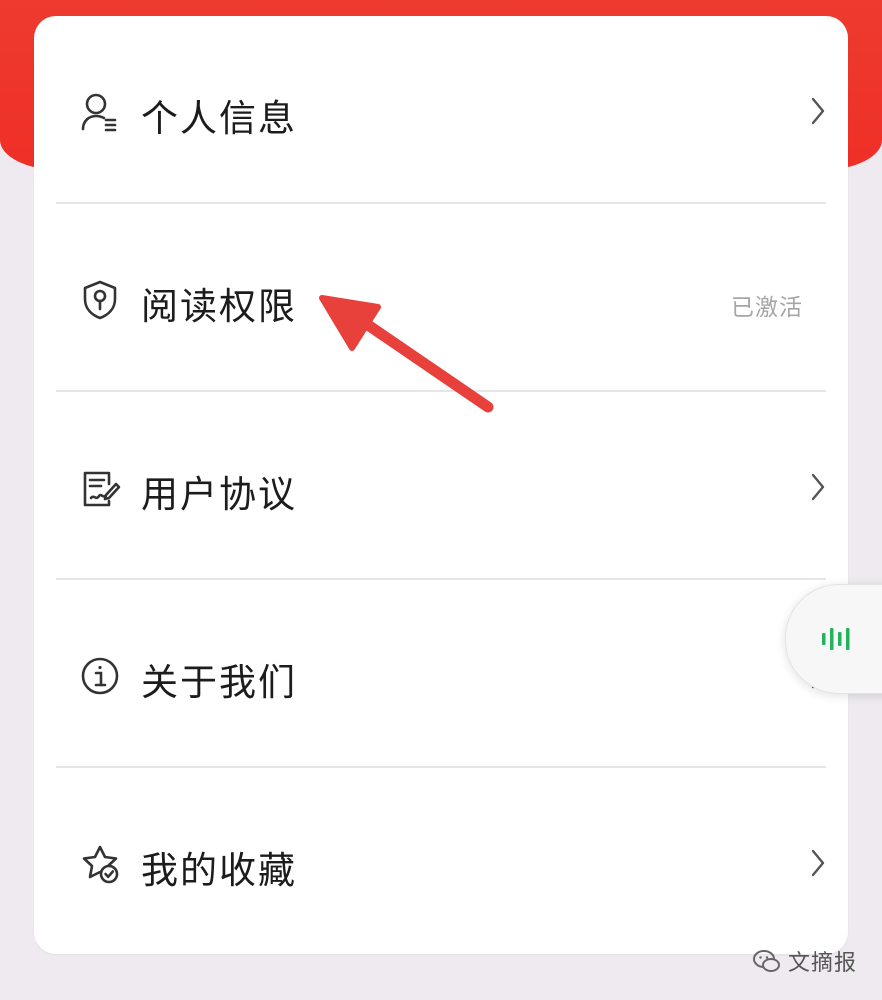 The image size is (882, 1000). Describe the element at coordinates (219, 494) in the screenshot. I see `menu-item-label: 用户协议` at that location.